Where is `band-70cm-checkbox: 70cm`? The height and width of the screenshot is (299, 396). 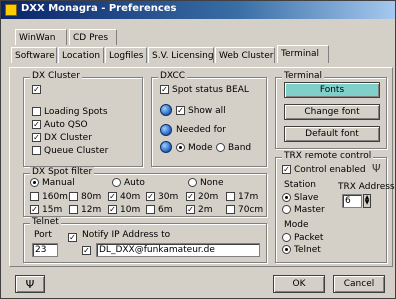
band-70cm-checkbox: 70cm is located at coordinates (244, 209).